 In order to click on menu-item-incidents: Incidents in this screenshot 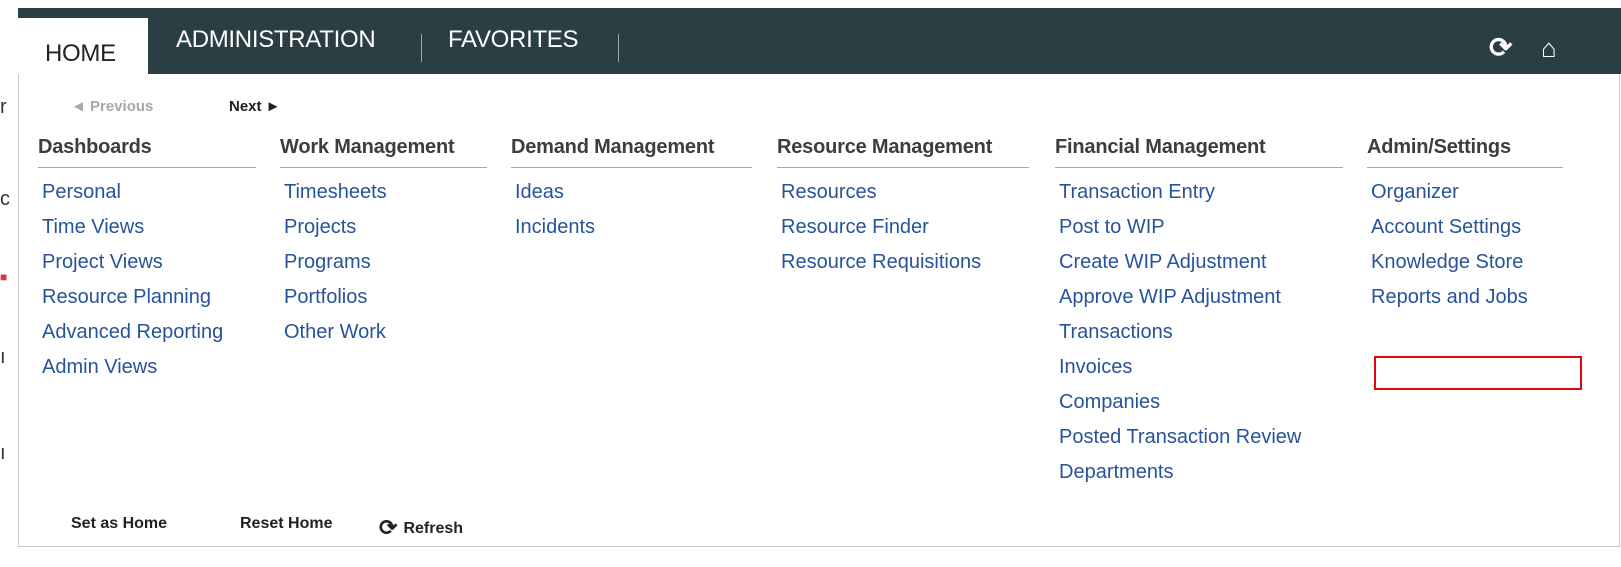, I will do `click(633, 232)`.